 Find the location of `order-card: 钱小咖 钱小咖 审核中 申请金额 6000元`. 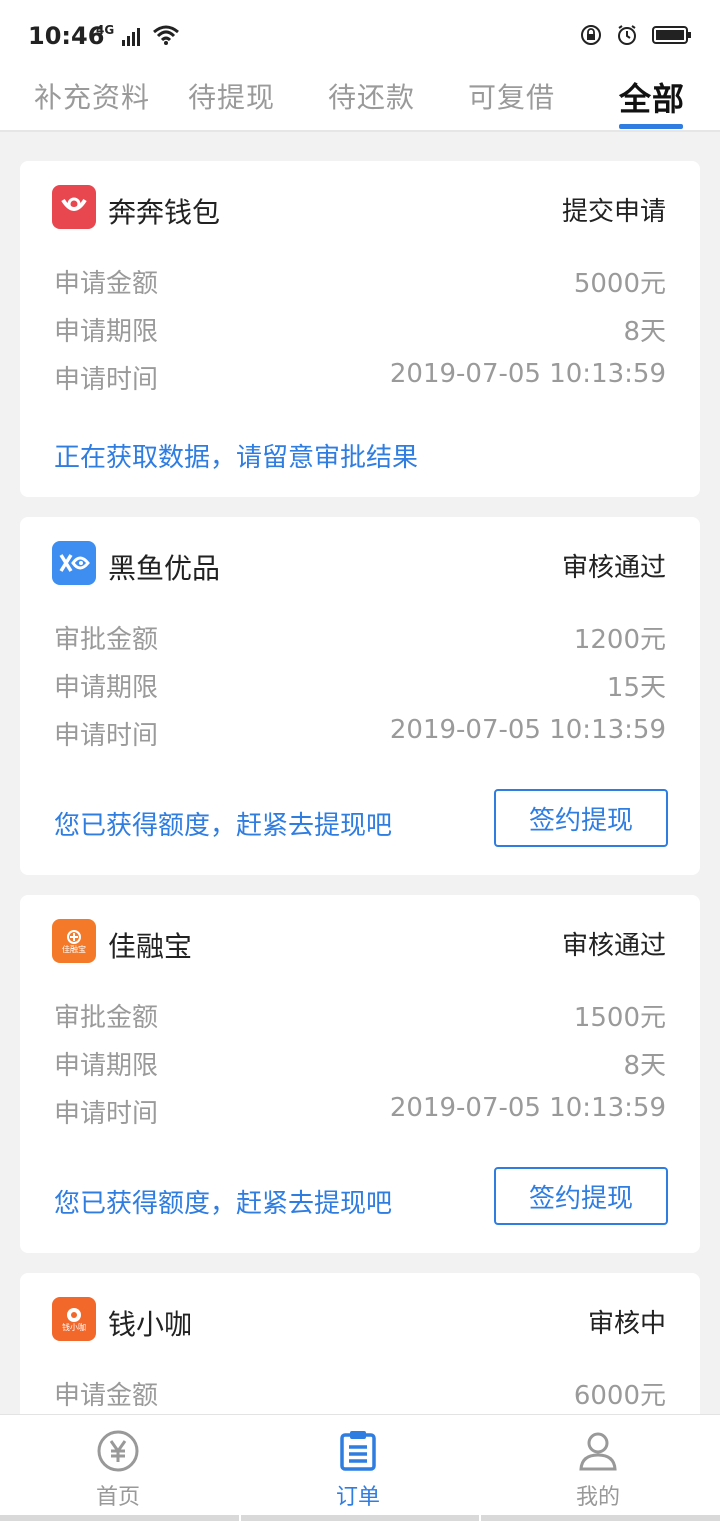

order-card: 钱小咖 钱小咖 审核中 申请金额 6000元 is located at coordinates (360, 1353).